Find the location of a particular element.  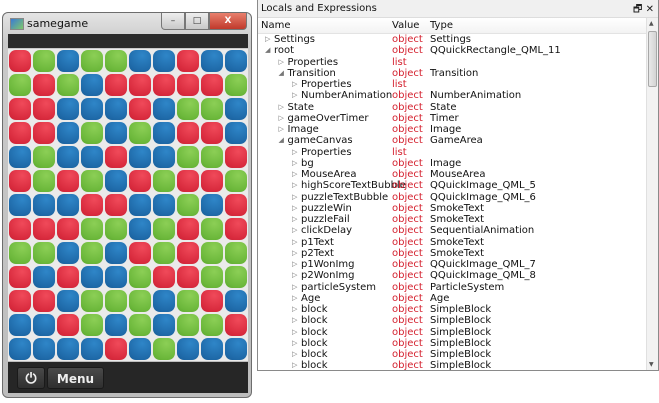

tree-row: ▷ puzzleWin object SmokeText is located at coordinates (452, 208).